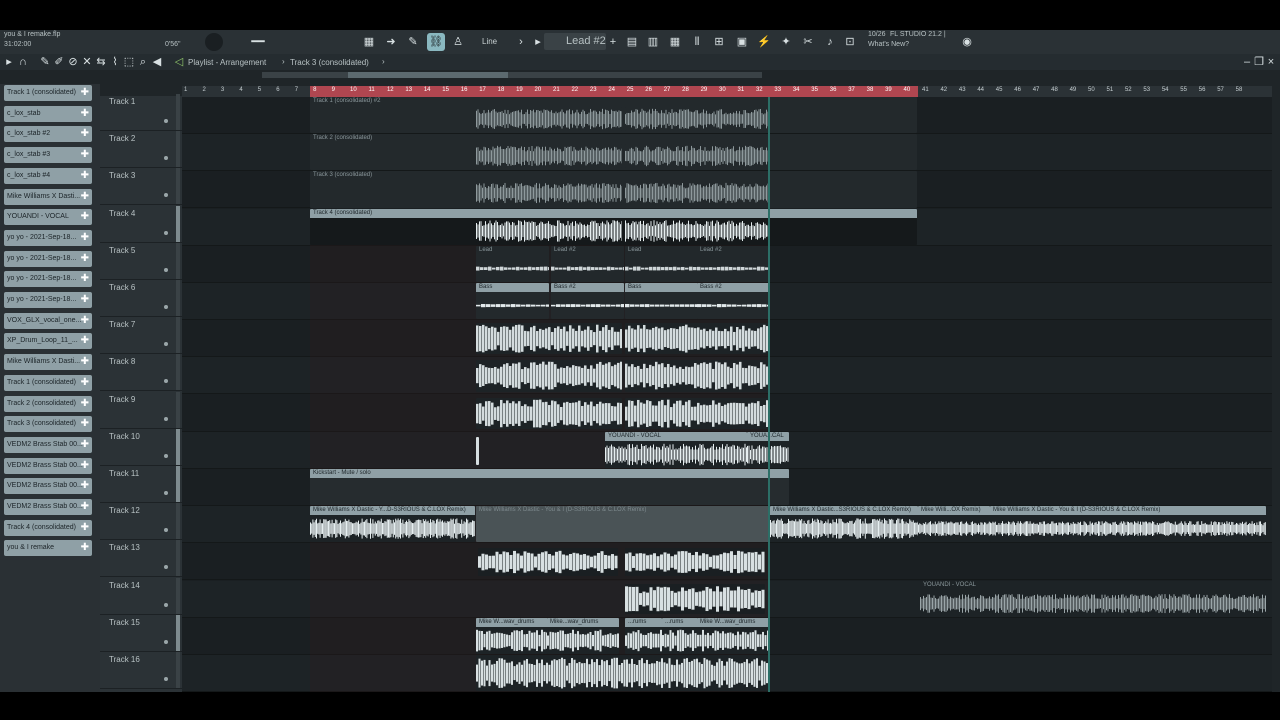  What do you see at coordinates (9, 62) in the screenshot?
I see `menu-arrow-icon: ▸` at bounding box center [9, 62].